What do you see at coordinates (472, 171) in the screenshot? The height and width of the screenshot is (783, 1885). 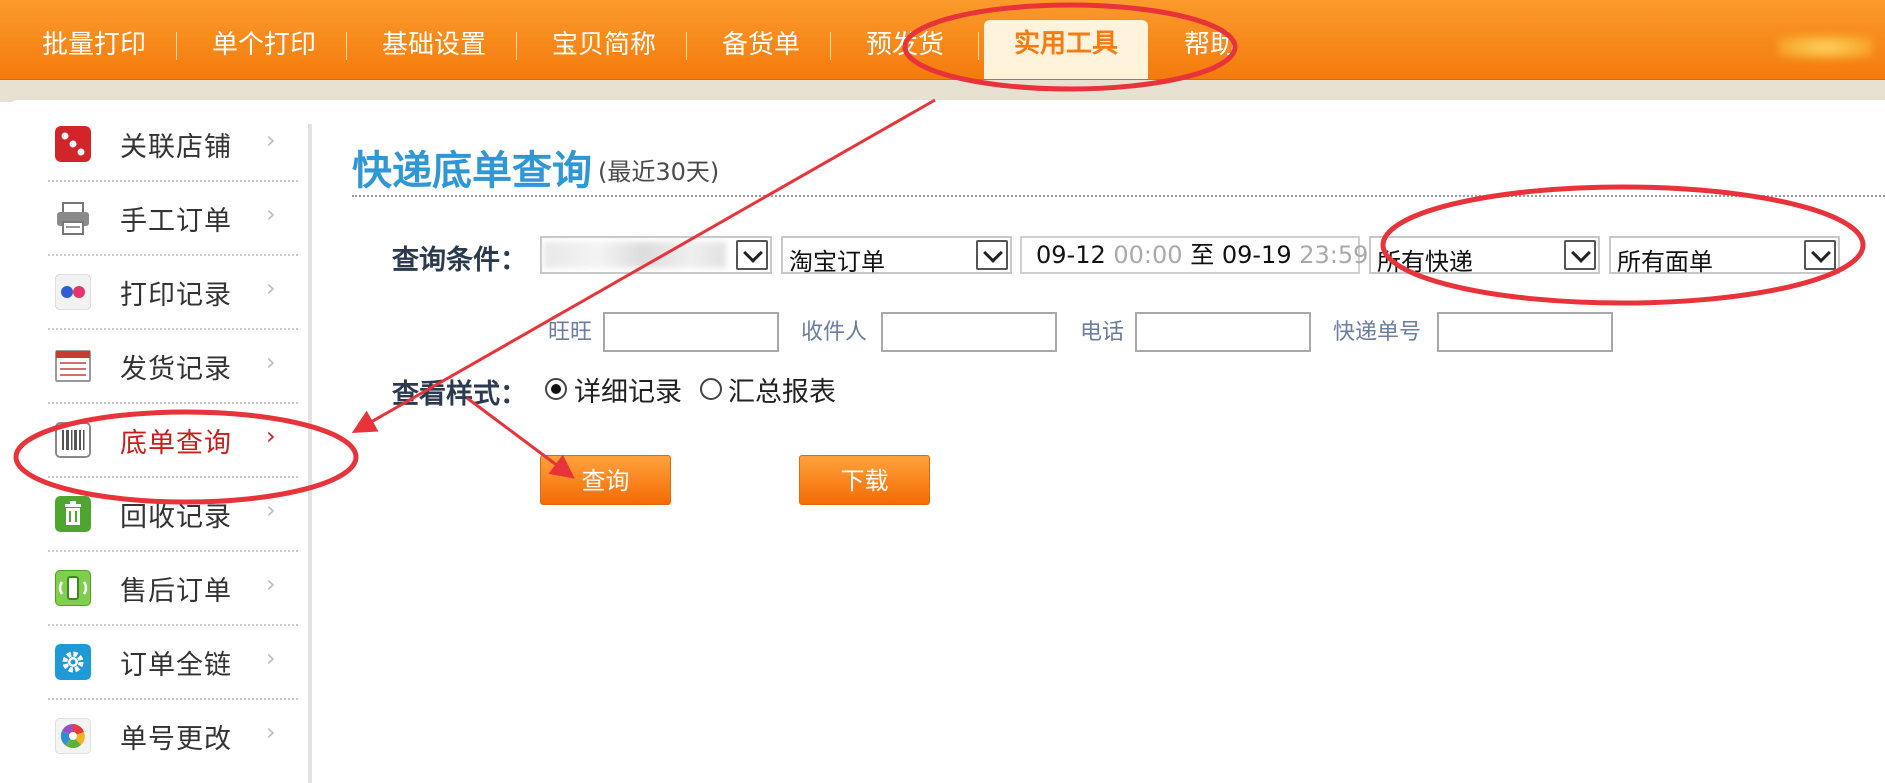 I see `page-title: 快递底单查询` at bounding box center [472, 171].